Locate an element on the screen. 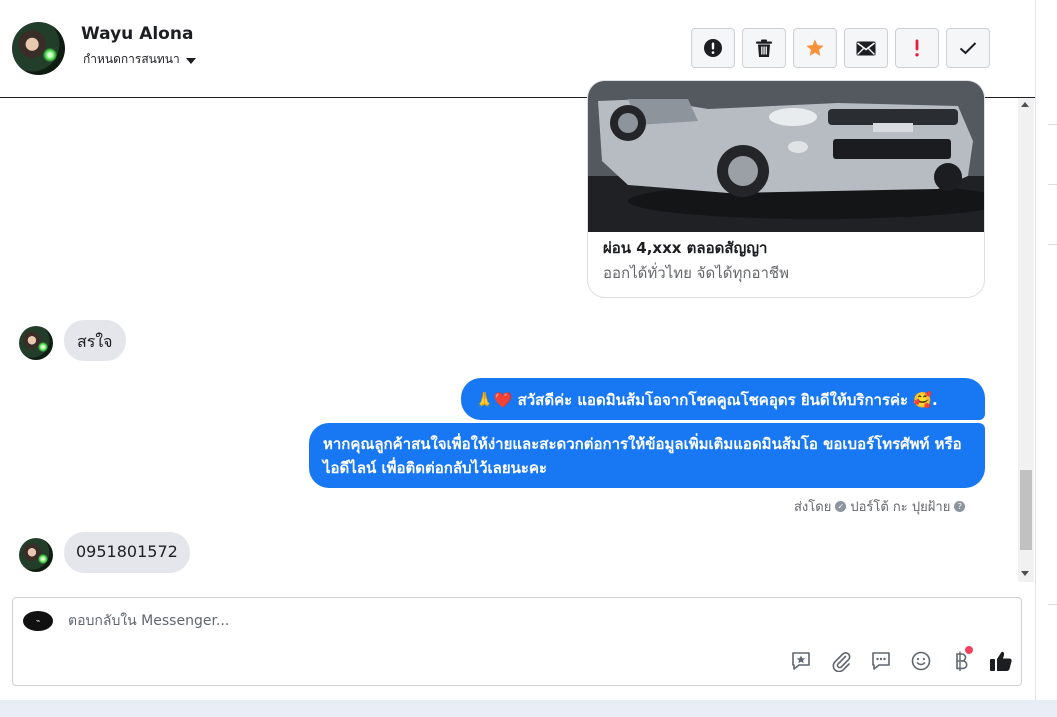  alert-circle-icon is located at coordinates (713, 48).